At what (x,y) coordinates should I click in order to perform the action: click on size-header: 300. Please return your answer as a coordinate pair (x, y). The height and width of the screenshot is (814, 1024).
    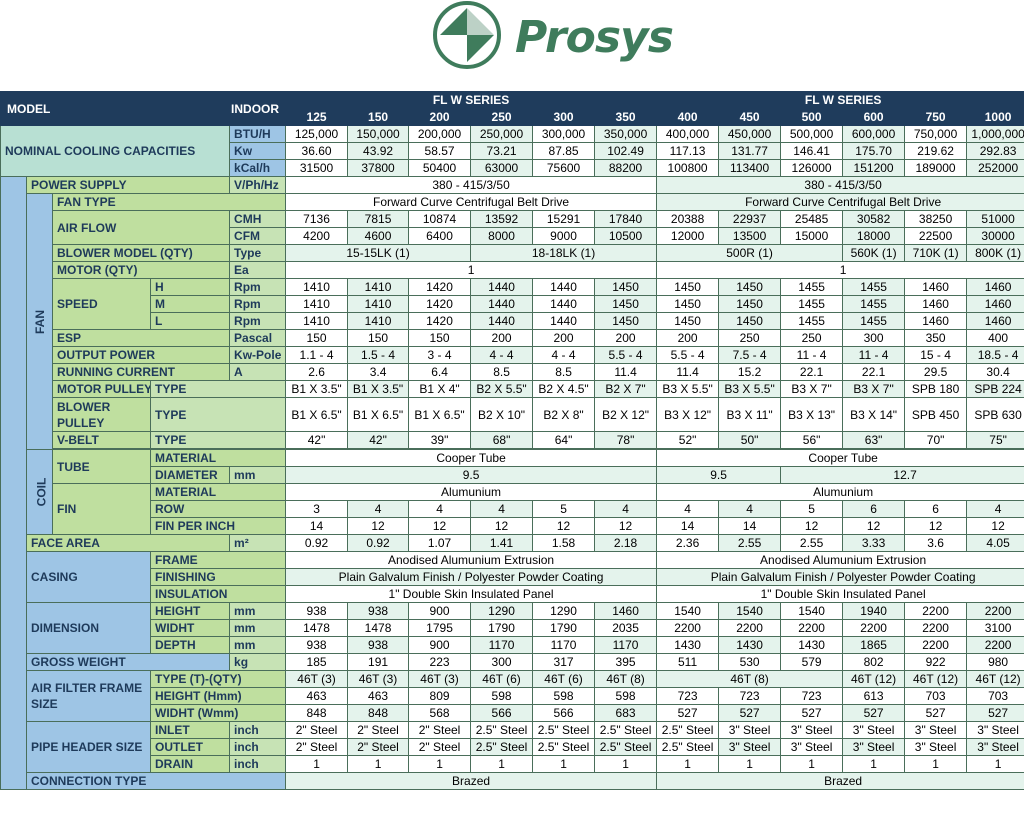
    Looking at the image, I should click on (564, 117).